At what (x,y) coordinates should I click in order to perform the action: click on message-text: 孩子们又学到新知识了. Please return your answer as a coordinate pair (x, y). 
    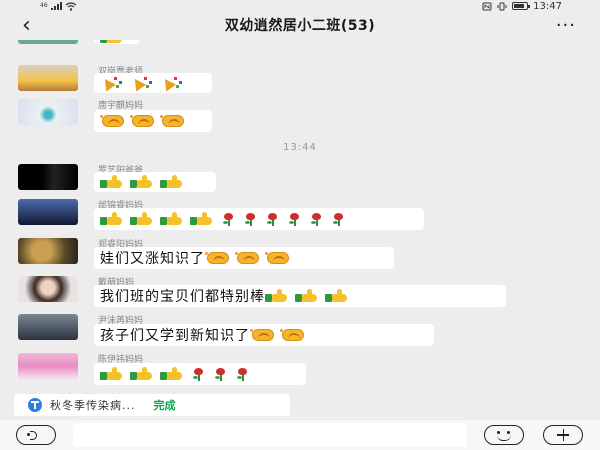
    Looking at the image, I should click on (175, 336).